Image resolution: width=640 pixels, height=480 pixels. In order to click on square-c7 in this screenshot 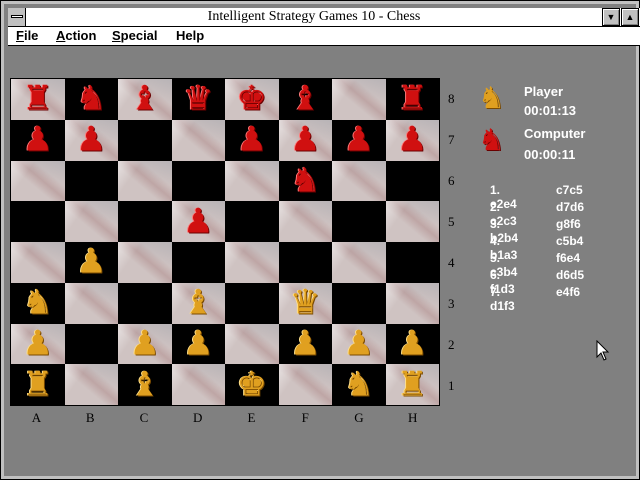, I will do `click(145, 140)`.